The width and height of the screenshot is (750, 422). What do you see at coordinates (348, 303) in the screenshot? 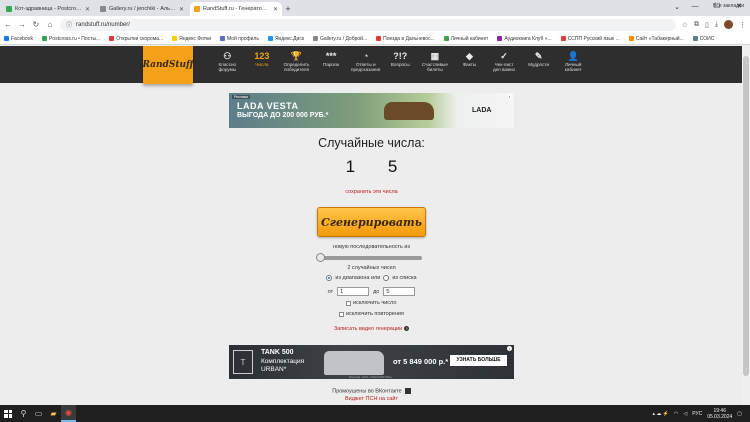
I see `exclude-number-checkbox` at bounding box center [348, 303].